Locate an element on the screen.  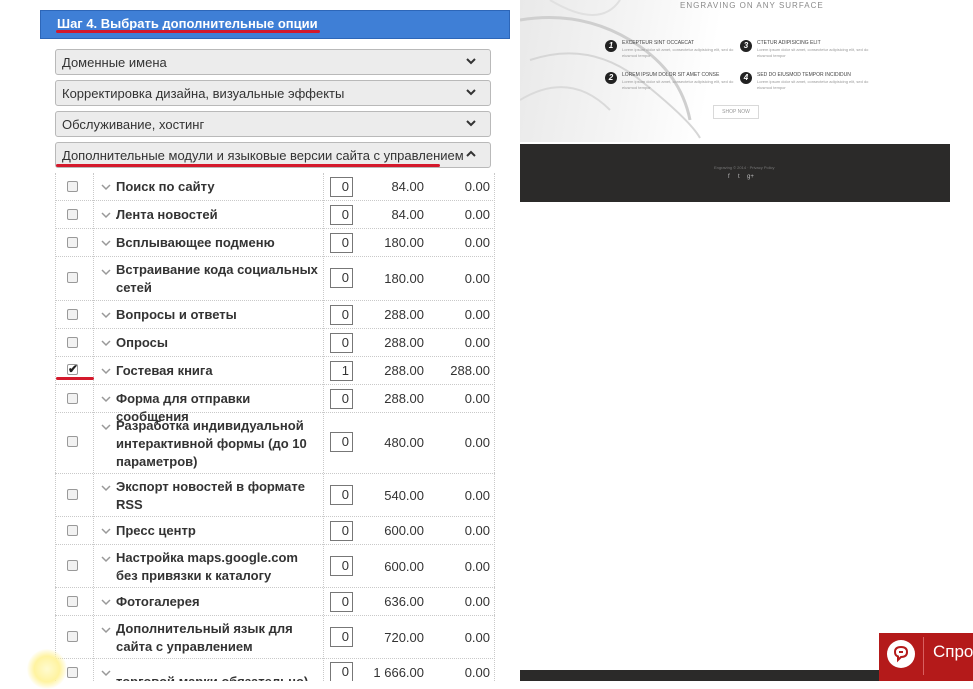
table-row: Всплывающее подменю 0 180.00 0.00 is located at coordinates (275, 243).